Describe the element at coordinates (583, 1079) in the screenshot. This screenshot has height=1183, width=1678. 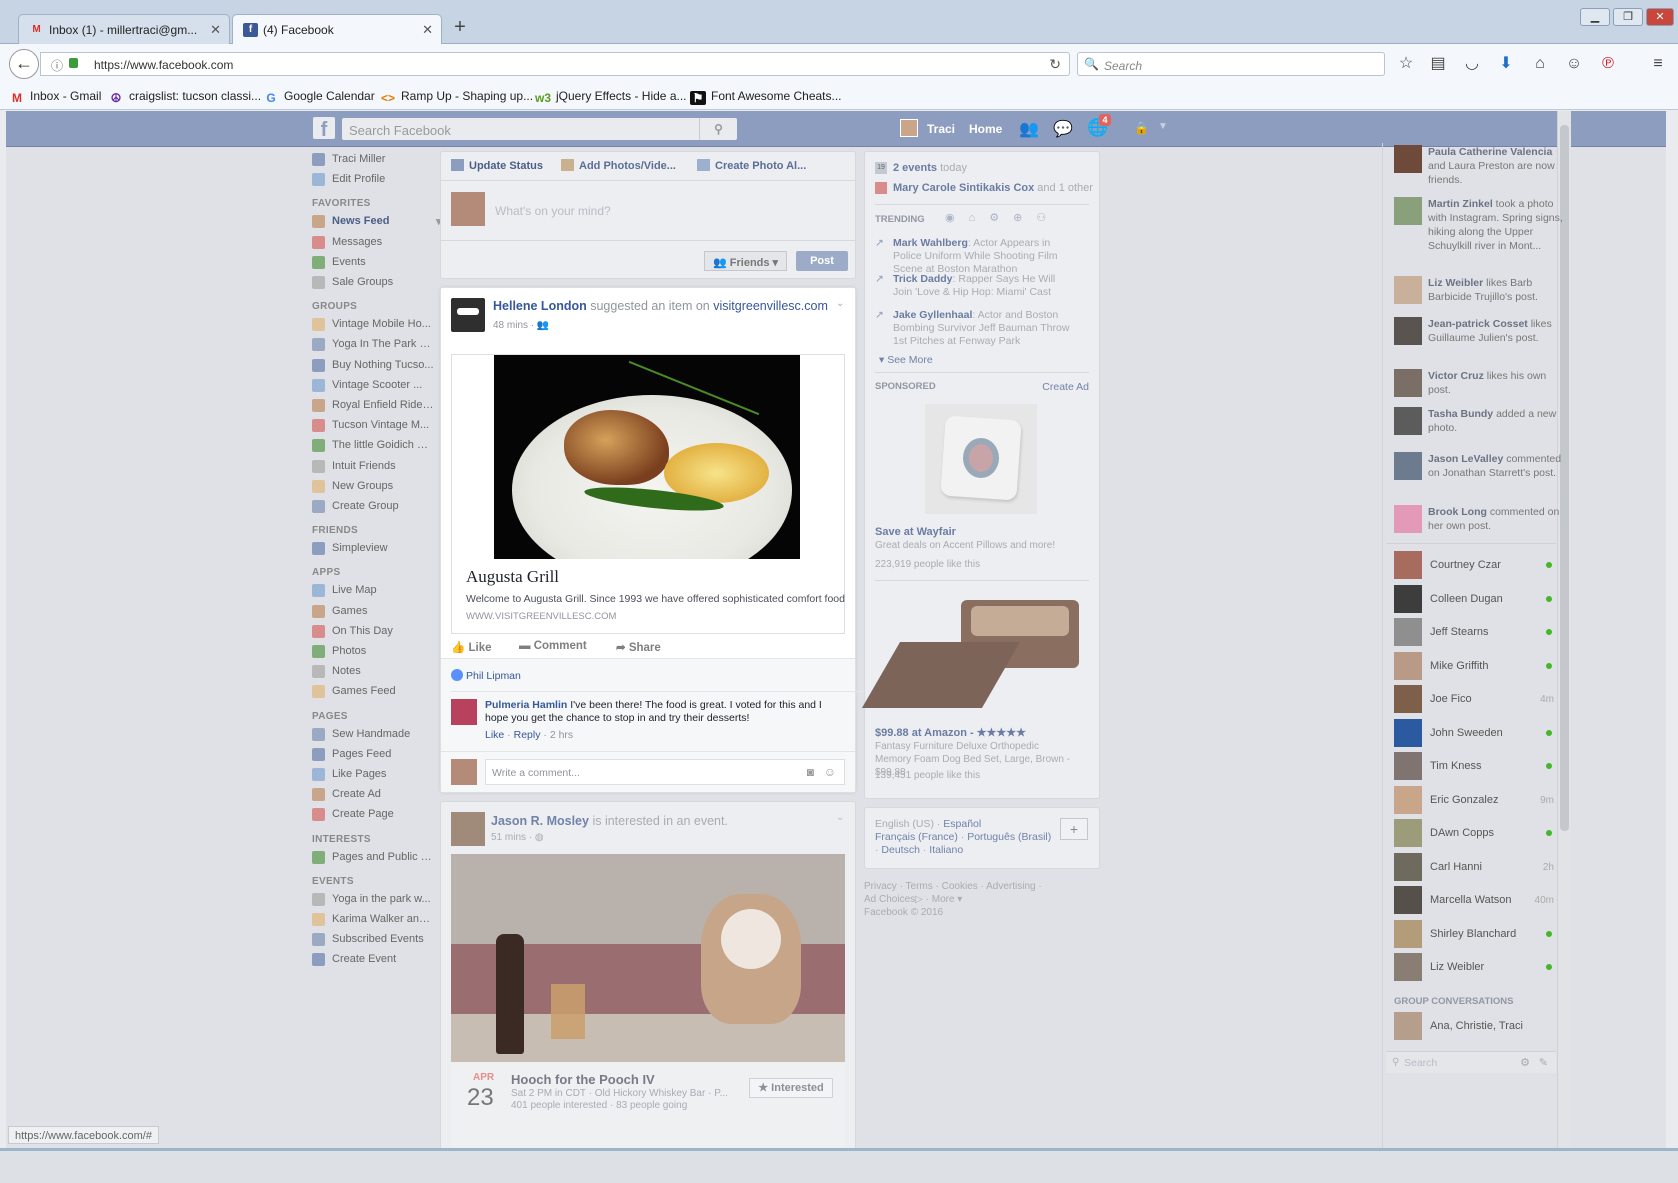
I see `event-title: Hooch for the Pooch IV` at that location.